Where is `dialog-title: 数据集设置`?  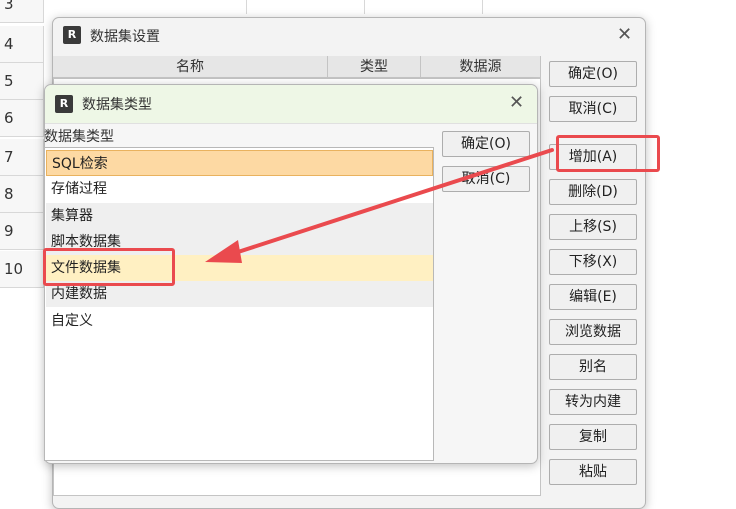 dialog-title: 数据集设置 is located at coordinates (125, 37).